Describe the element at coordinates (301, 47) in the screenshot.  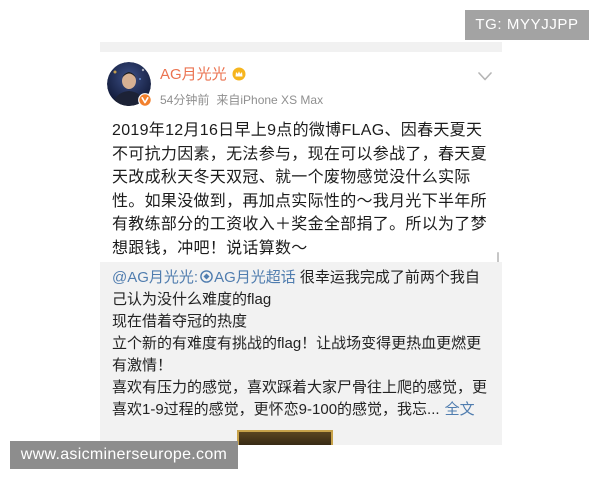
I see `card-top-divider` at that location.